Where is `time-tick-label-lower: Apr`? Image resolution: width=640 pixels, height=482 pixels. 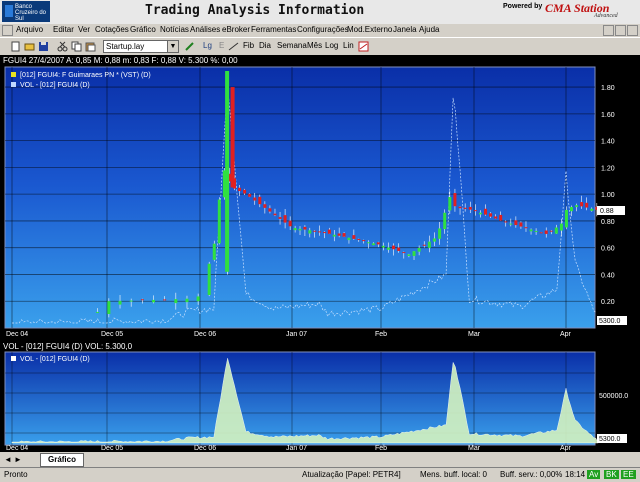 time-tick-label-lower: Apr is located at coordinates (566, 448).